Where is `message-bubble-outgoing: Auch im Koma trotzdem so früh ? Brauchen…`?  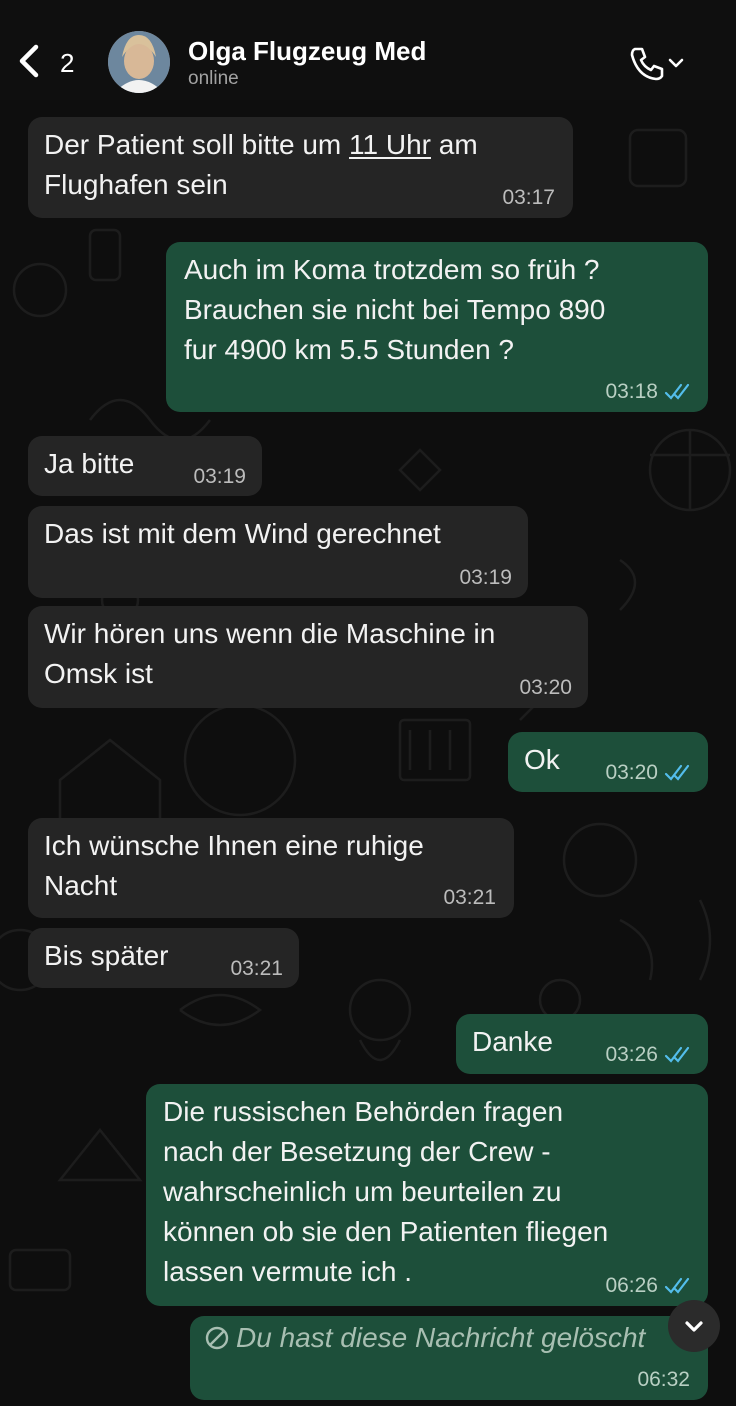
message-bubble-outgoing: Auch im Koma trotzdem so früh ? Brauchen… is located at coordinates (437, 327).